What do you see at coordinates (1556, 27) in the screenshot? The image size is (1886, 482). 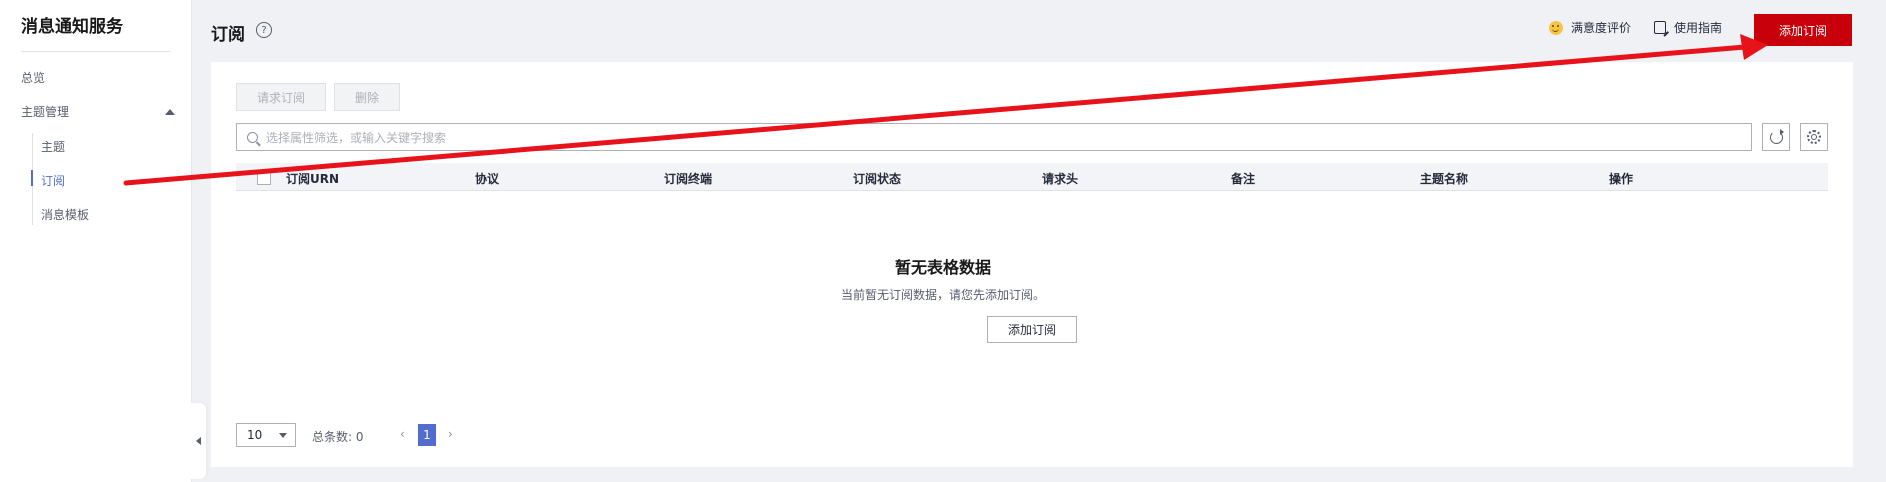 I see `smile-icon` at bounding box center [1556, 27].